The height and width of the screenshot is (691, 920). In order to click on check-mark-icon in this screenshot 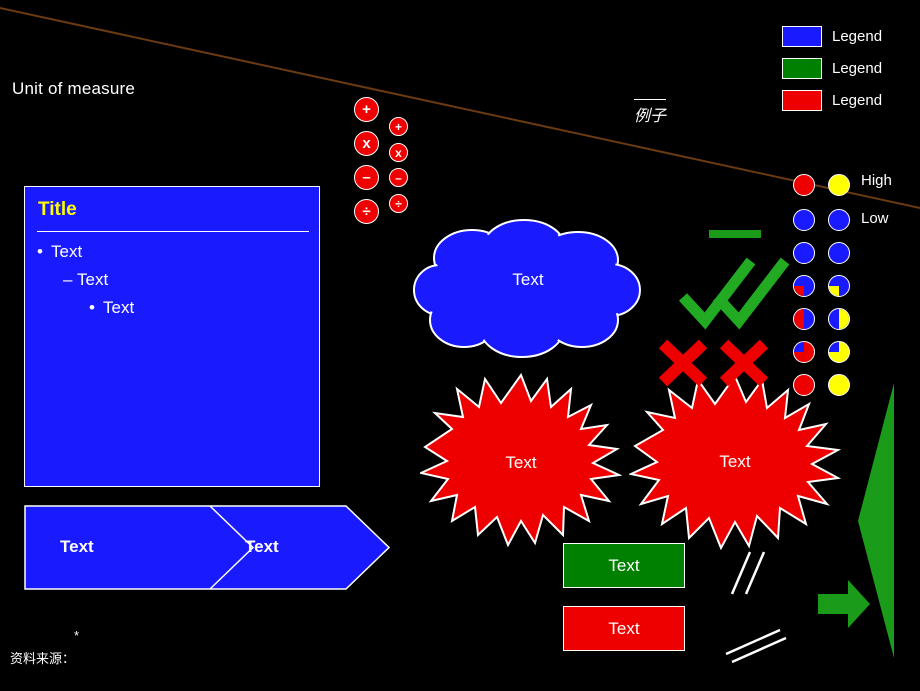, I will do `click(751, 293)`.